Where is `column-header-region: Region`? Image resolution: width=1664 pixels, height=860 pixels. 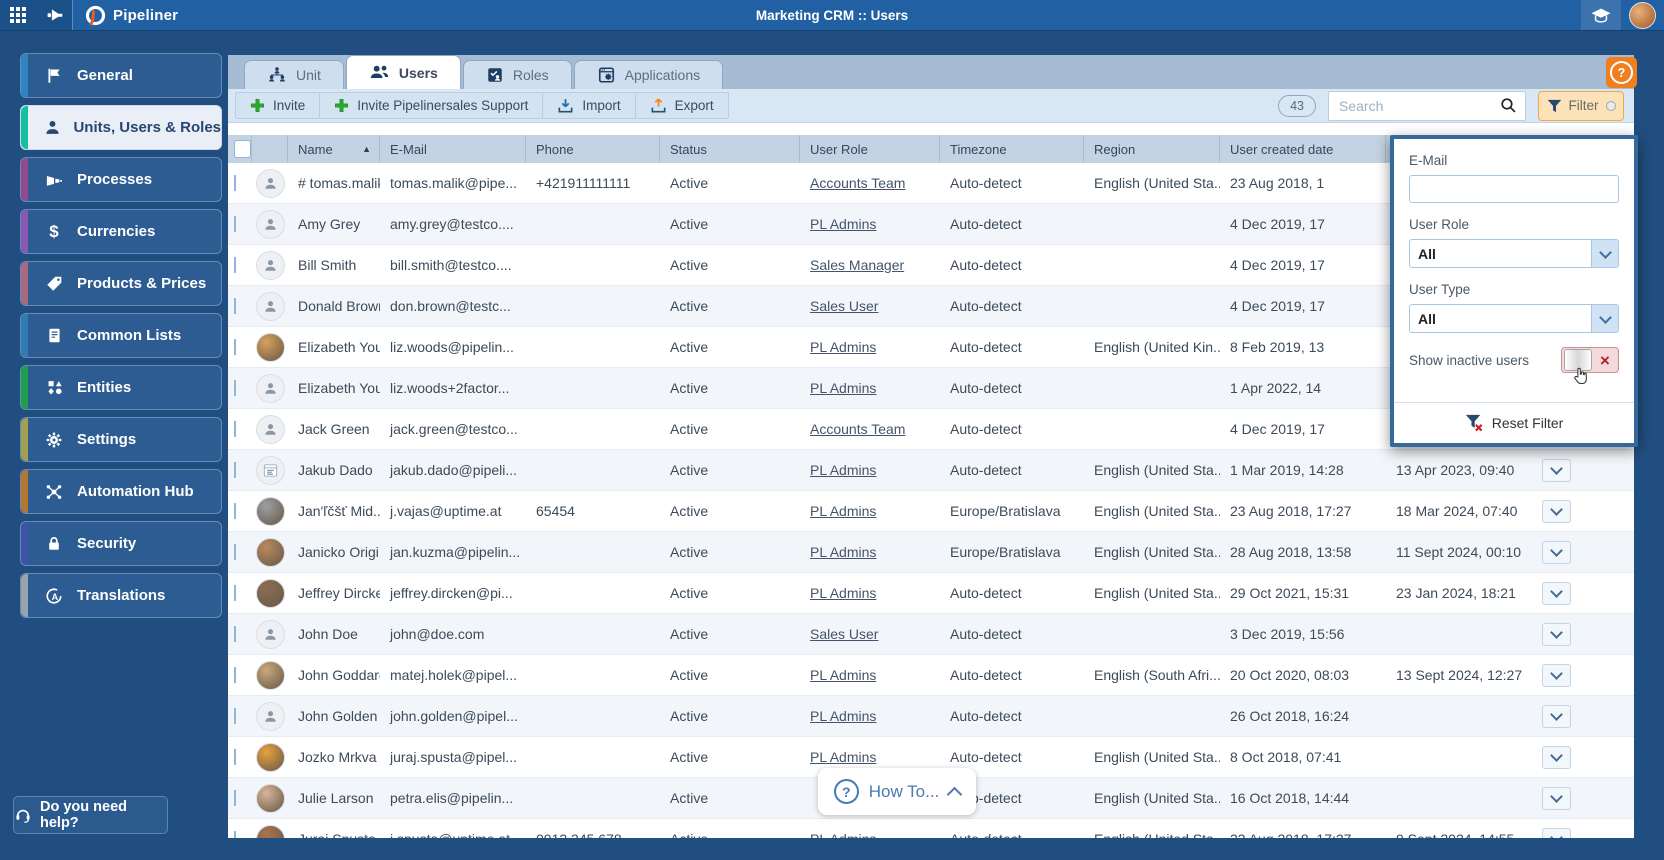
column-header-region: Region is located at coordinates (1152, 149).